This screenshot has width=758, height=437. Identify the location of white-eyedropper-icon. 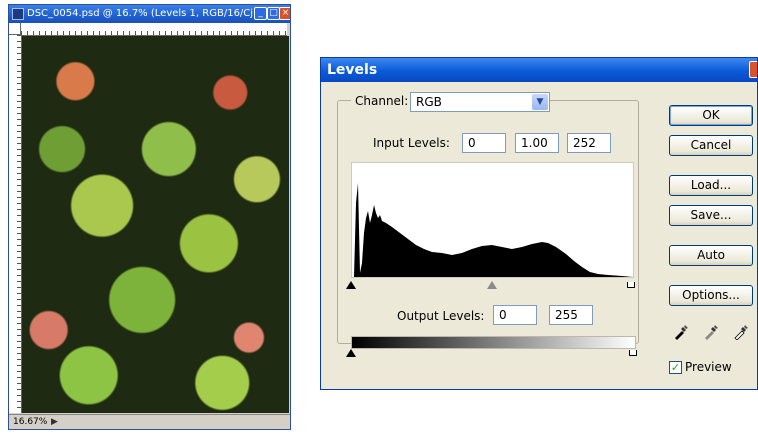
(741, 332).